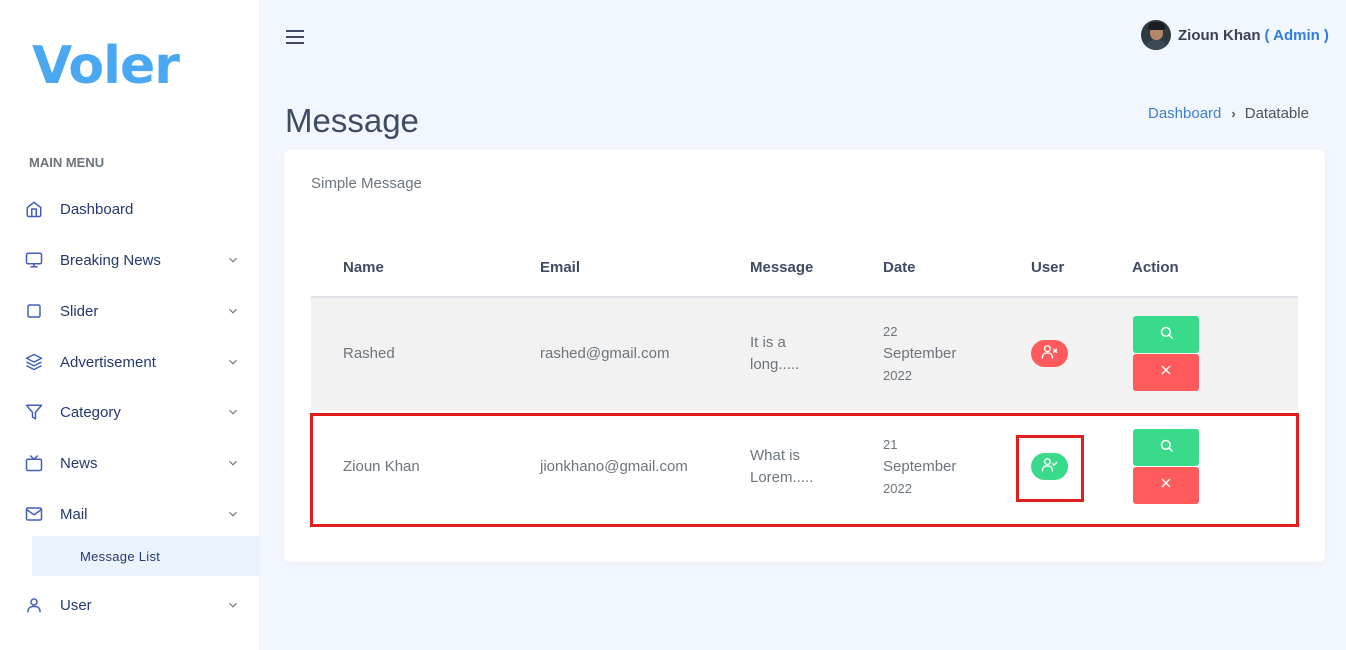  What do you see at coordinates (135, 463) in the screenshot?
I see `sidebar-item-news: News` at bounding box center [135, 463].